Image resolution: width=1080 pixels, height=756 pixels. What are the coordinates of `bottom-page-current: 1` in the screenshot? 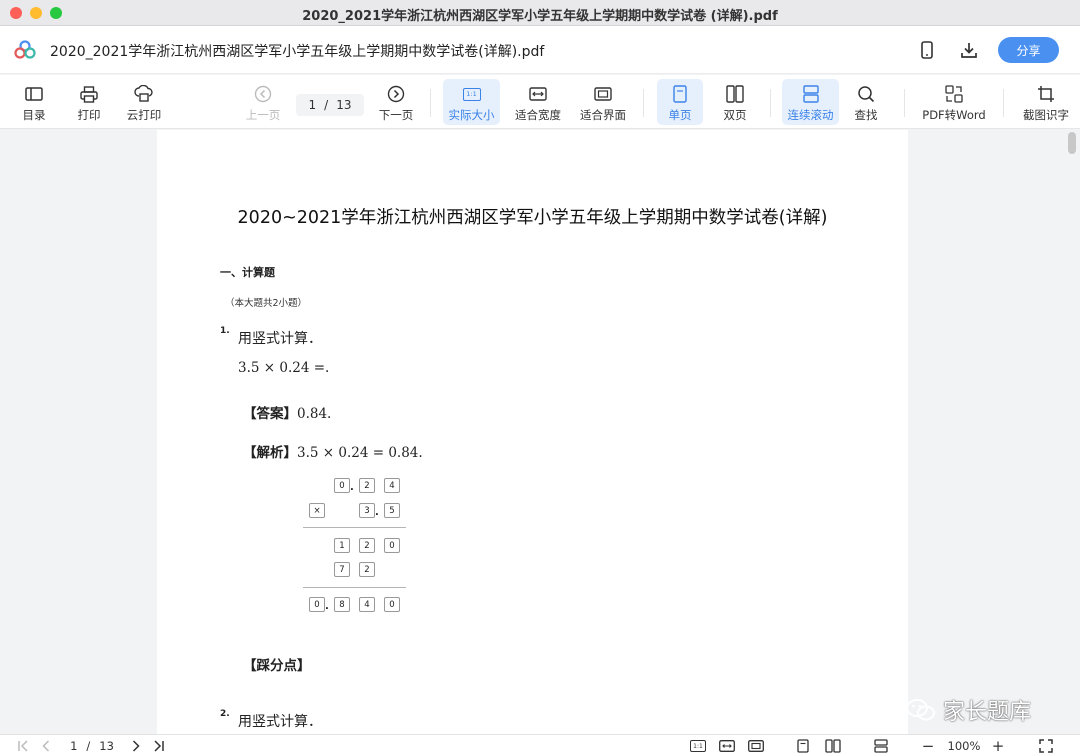 It's located at (74, 746).